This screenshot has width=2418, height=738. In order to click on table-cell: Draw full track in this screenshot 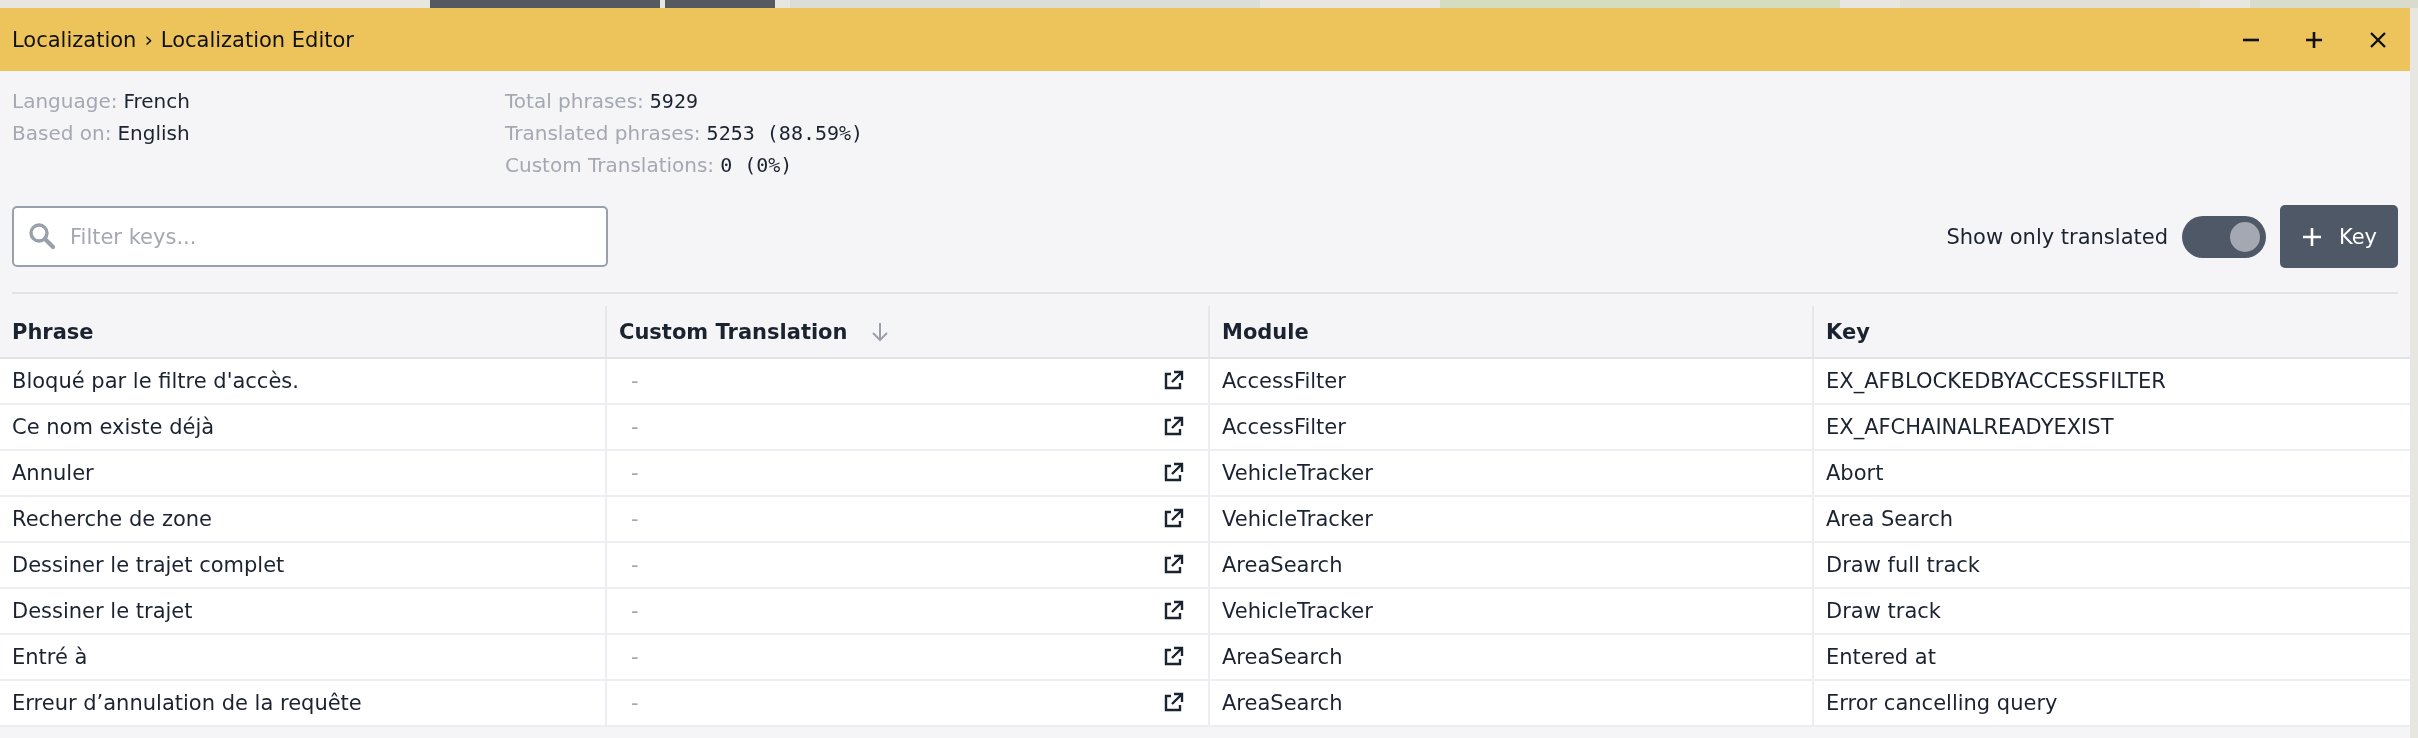, I will do `click(2111, 565)`.